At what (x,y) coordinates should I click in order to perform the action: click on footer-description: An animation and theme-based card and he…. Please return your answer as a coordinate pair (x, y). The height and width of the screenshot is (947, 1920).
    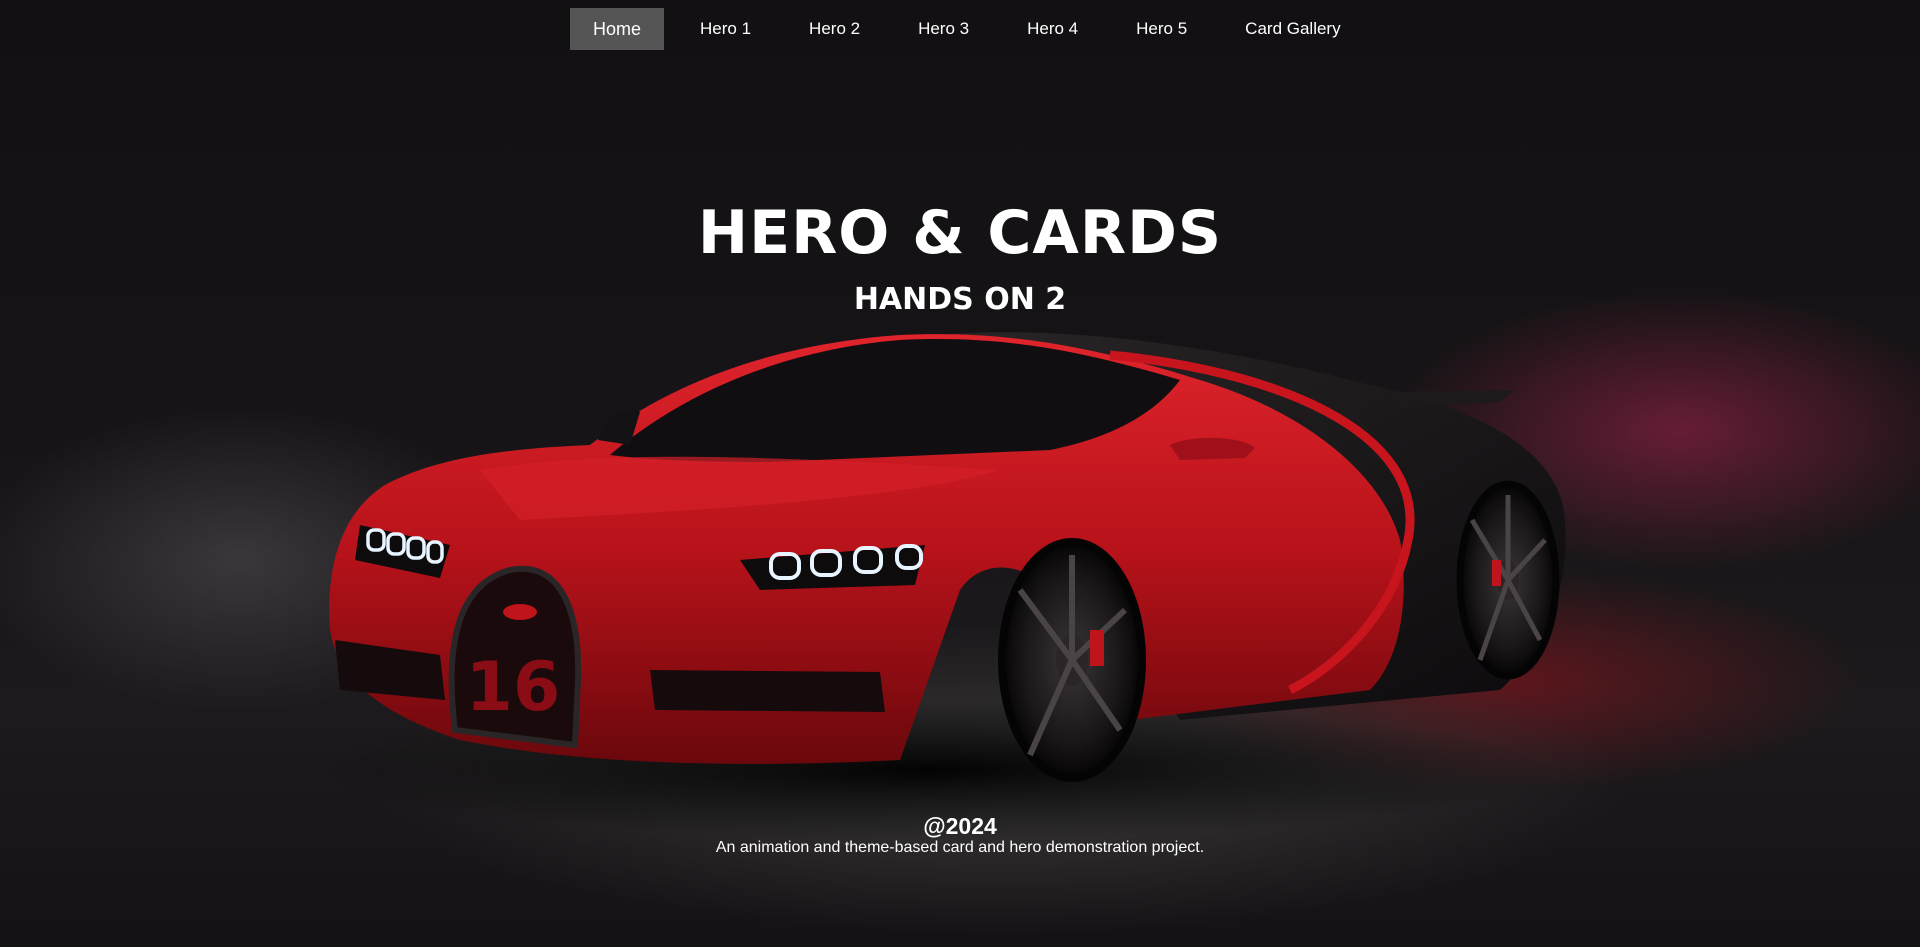
    Looking at the image, I should click on (960, 847).